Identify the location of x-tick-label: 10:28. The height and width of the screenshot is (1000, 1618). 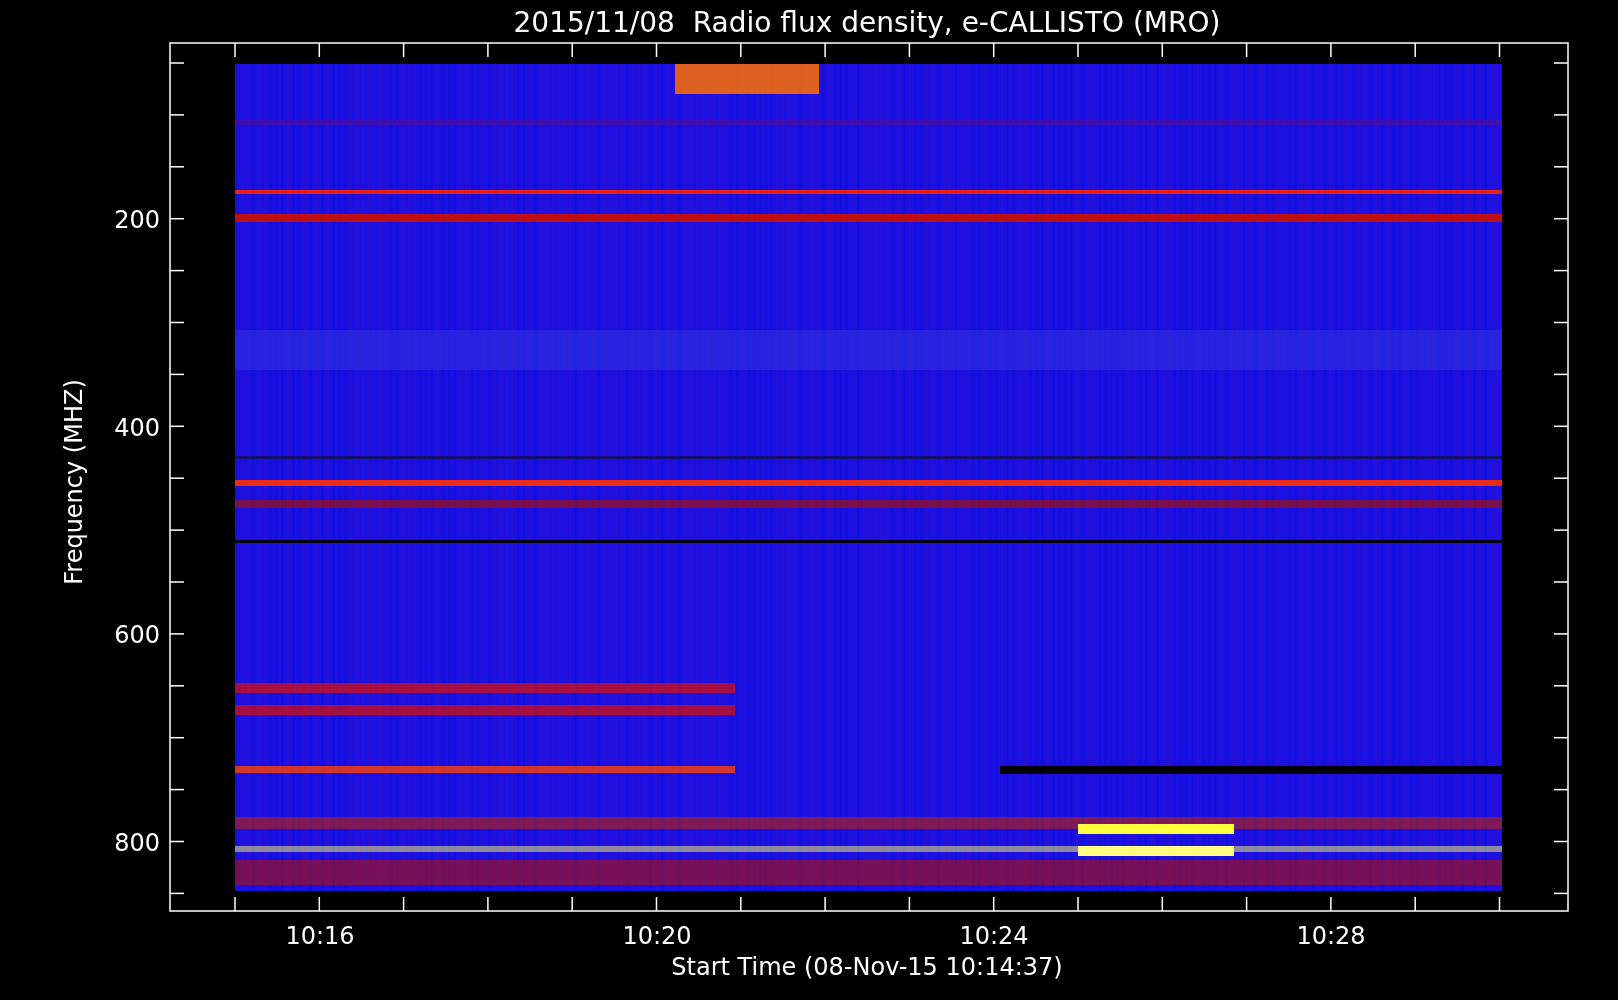
(1331, 936).